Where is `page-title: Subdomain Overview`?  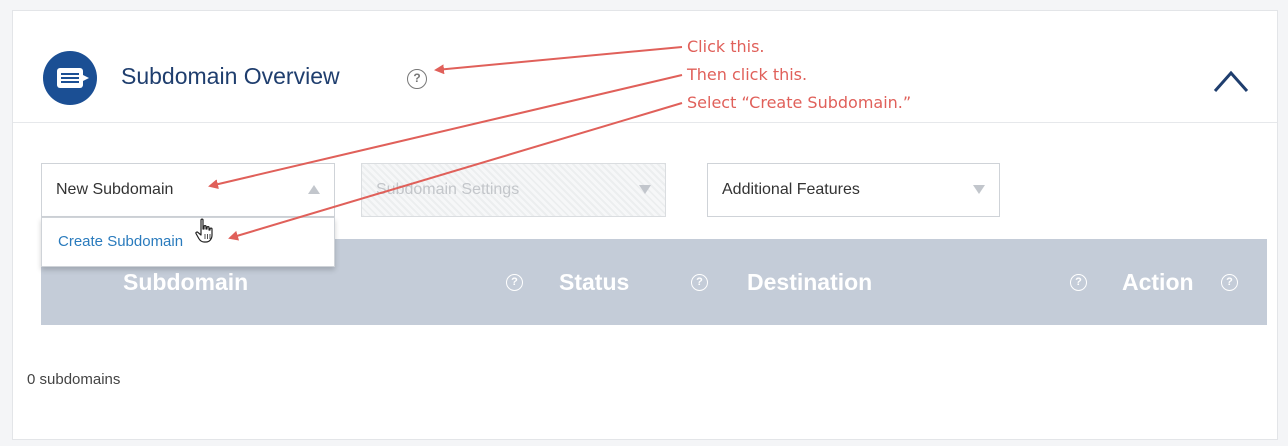 page-title: Subdomain Overview is located at coordinates (230, 76).